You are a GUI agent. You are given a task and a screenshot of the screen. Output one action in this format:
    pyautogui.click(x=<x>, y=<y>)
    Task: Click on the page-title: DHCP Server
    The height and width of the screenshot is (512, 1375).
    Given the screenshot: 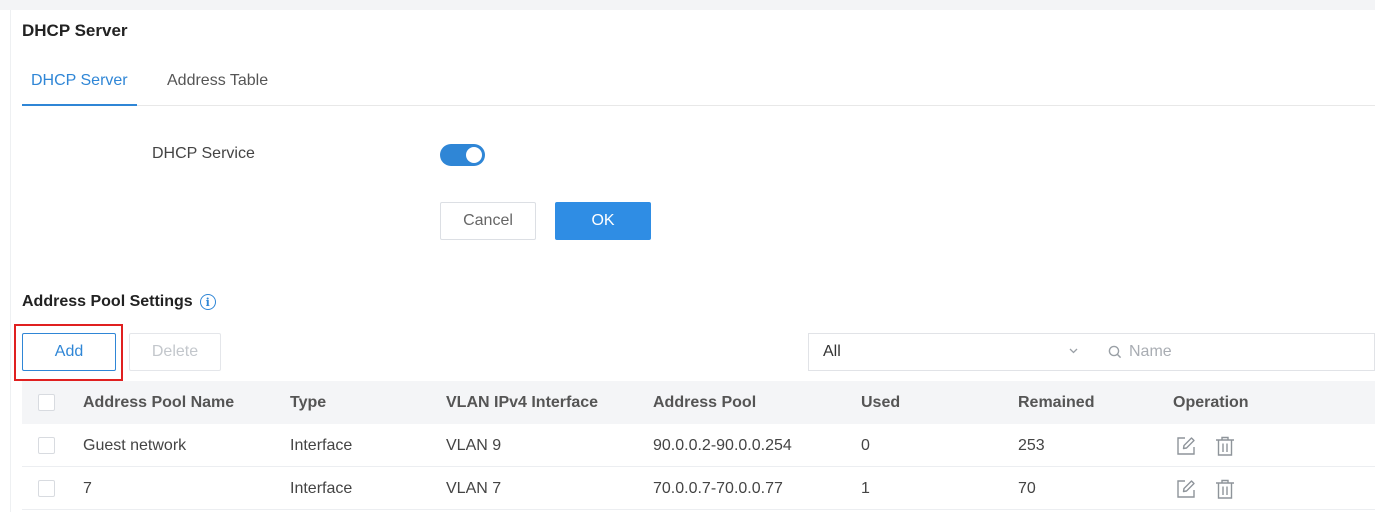 What is the action you would take?
    pyautogui.click(x=75, y=30)
    